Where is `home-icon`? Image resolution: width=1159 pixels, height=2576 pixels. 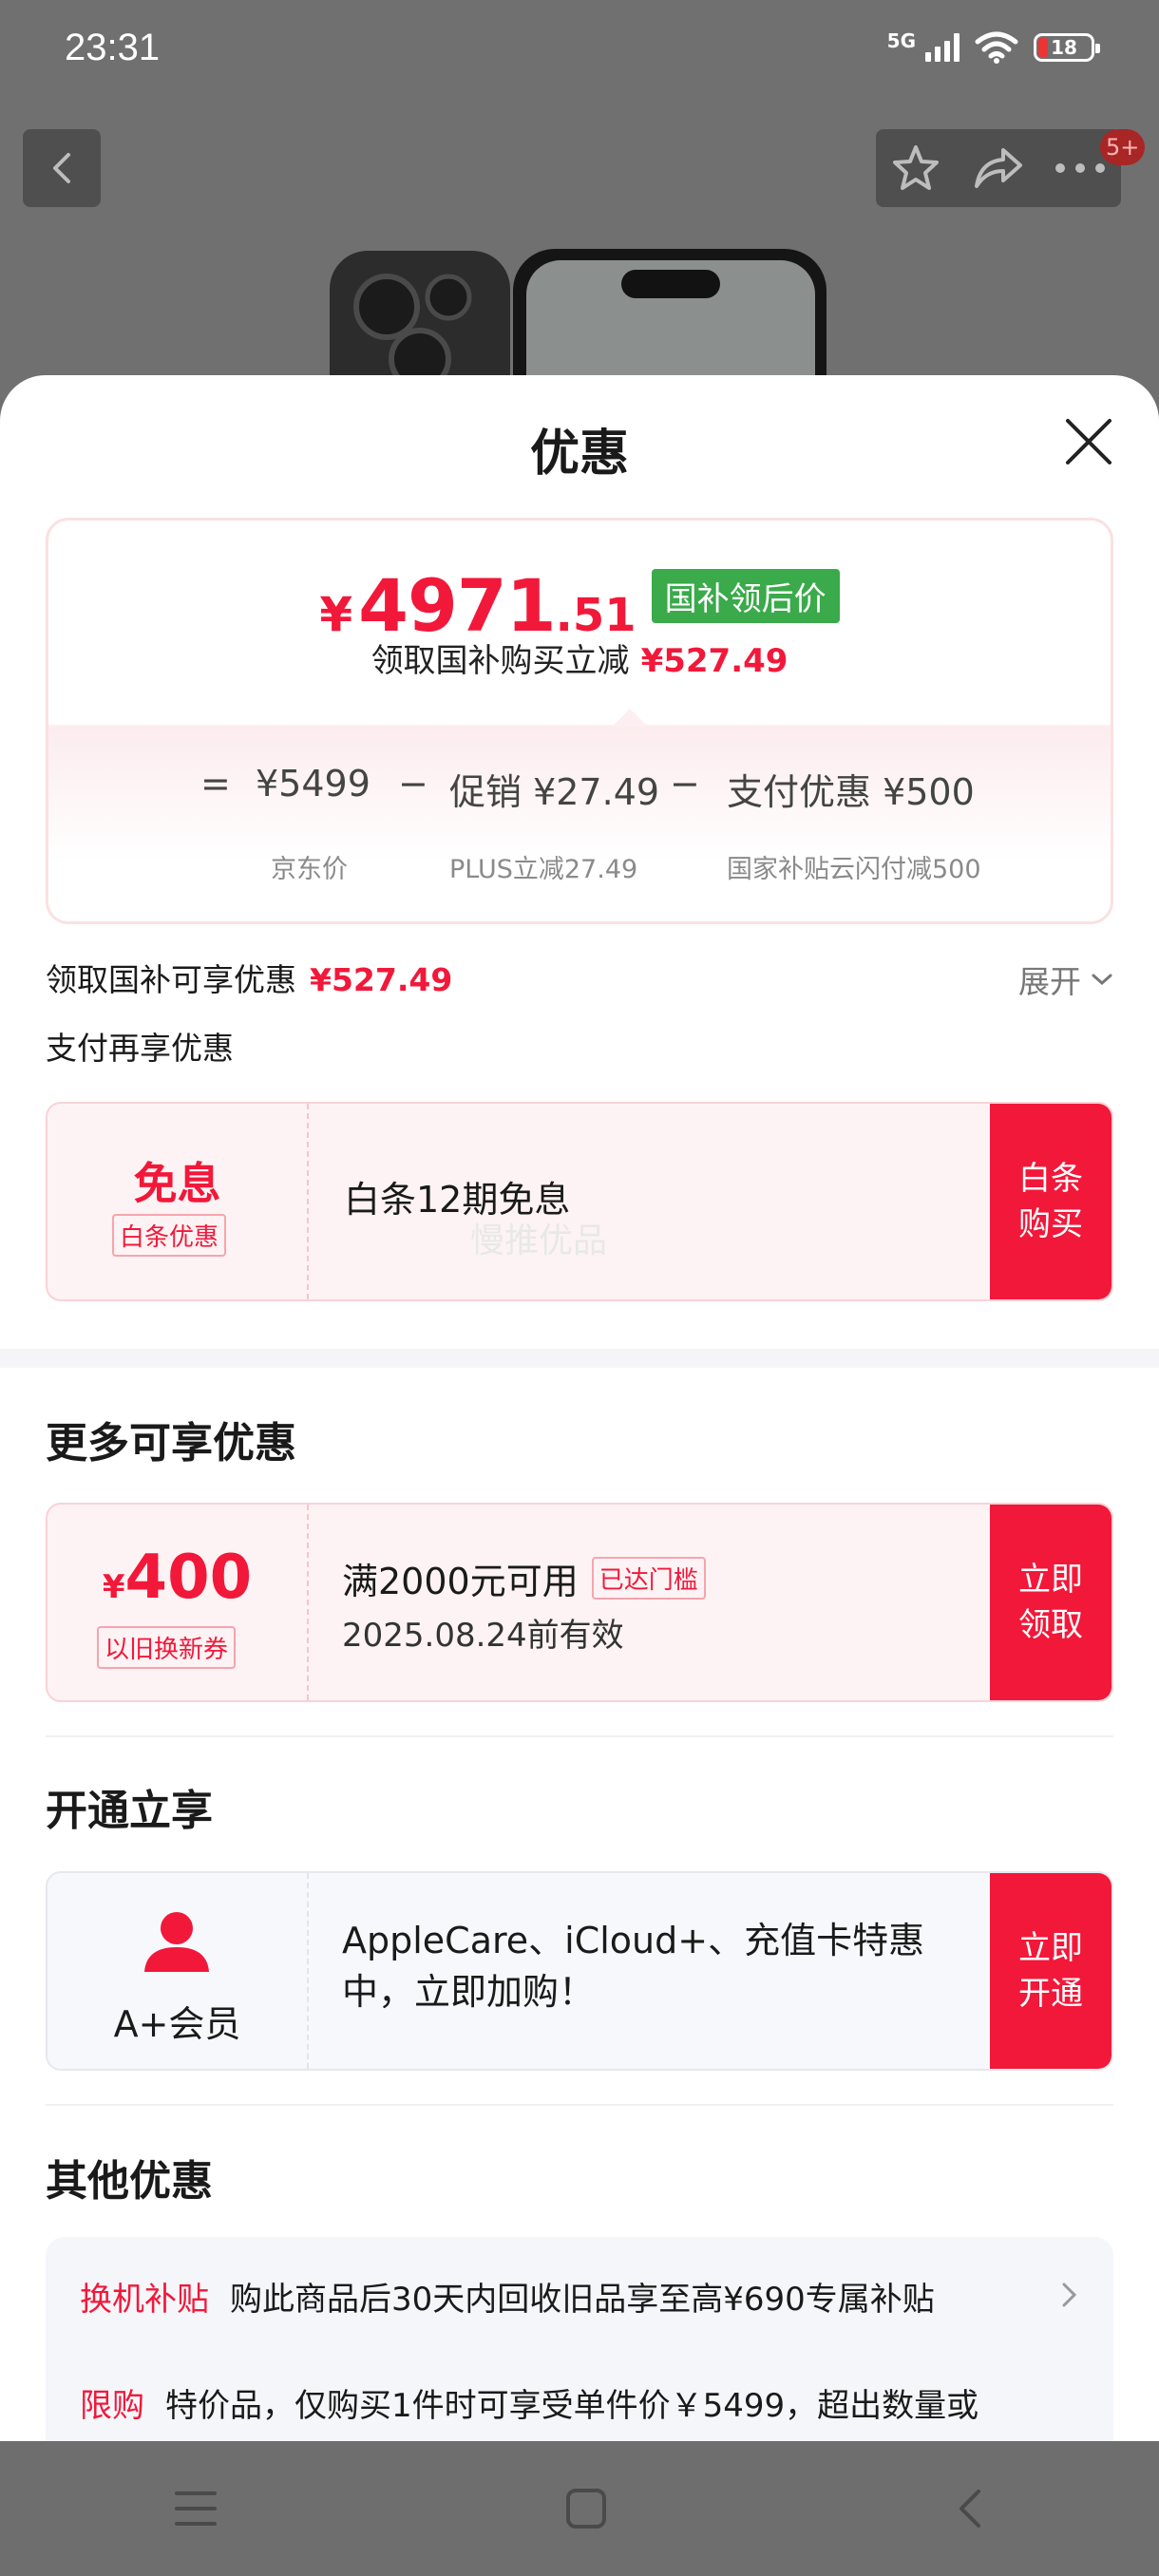
home-icon is located at coordinates (586, 2508).